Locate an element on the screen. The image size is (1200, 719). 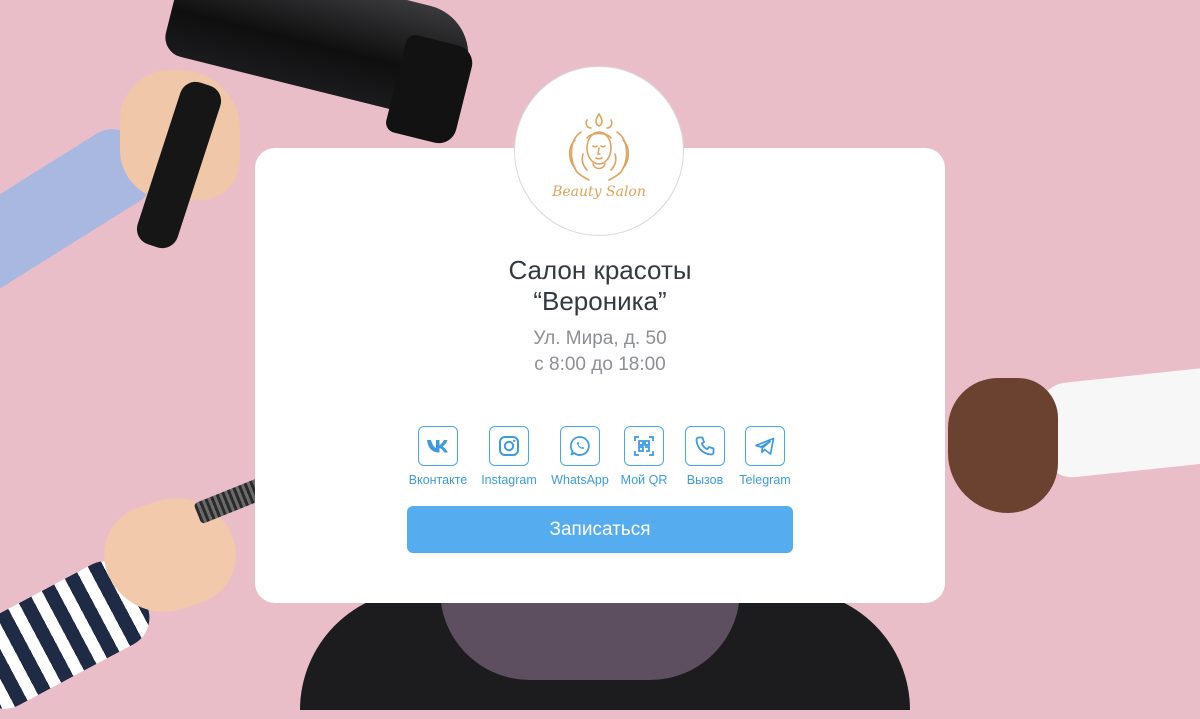
instagram-icon is located at coordinates (509, 446).